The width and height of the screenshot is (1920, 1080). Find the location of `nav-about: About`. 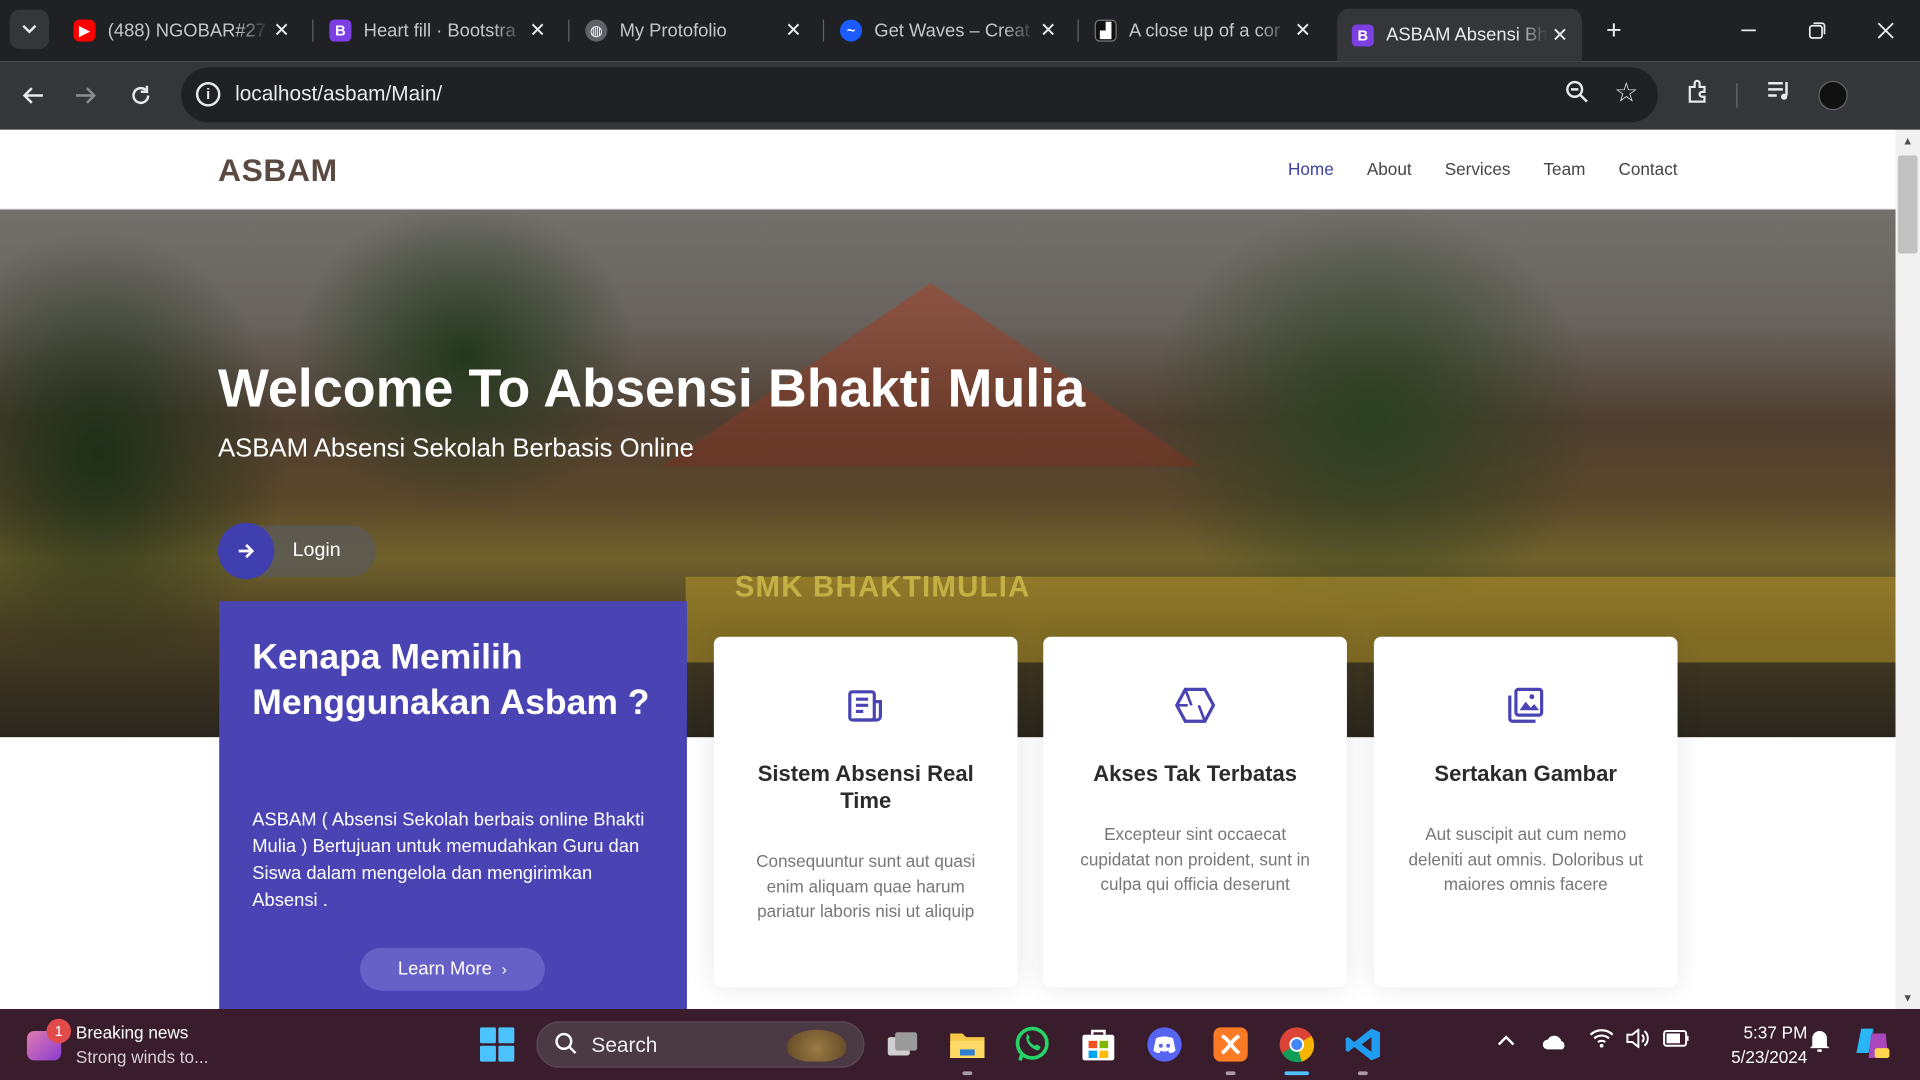

nav-about: About is located at coordinates (1389, 169).